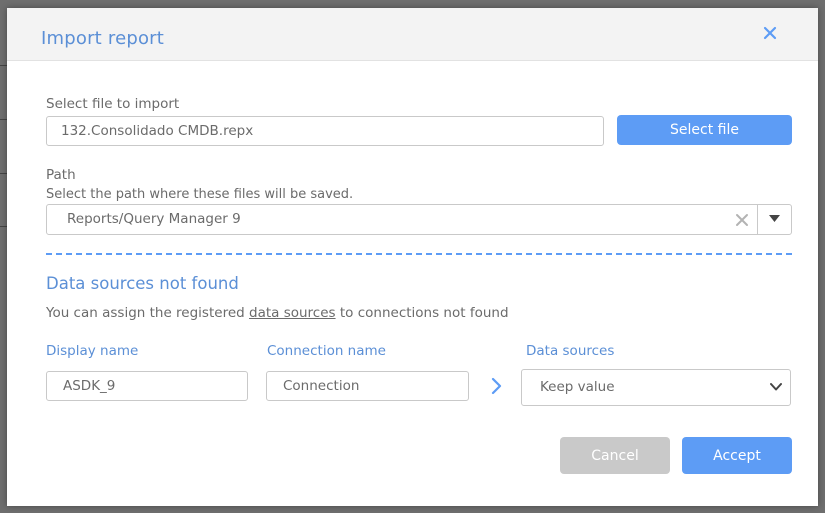  I want to click on path-clear-button, so click(742, 220).